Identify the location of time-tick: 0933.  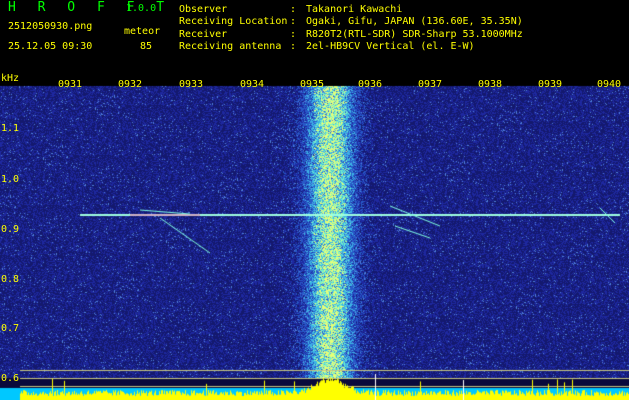
(191, 84).